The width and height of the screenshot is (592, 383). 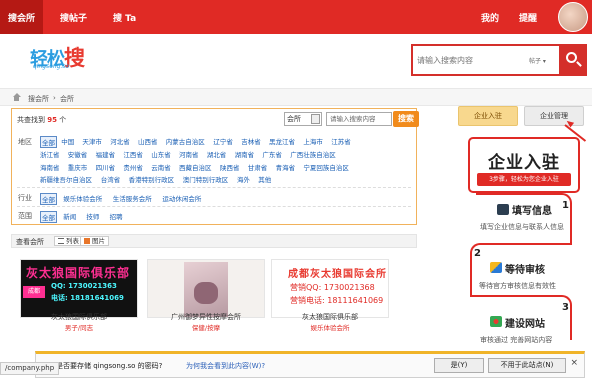 I want to click on build-icon, so click(x=496, y=321).